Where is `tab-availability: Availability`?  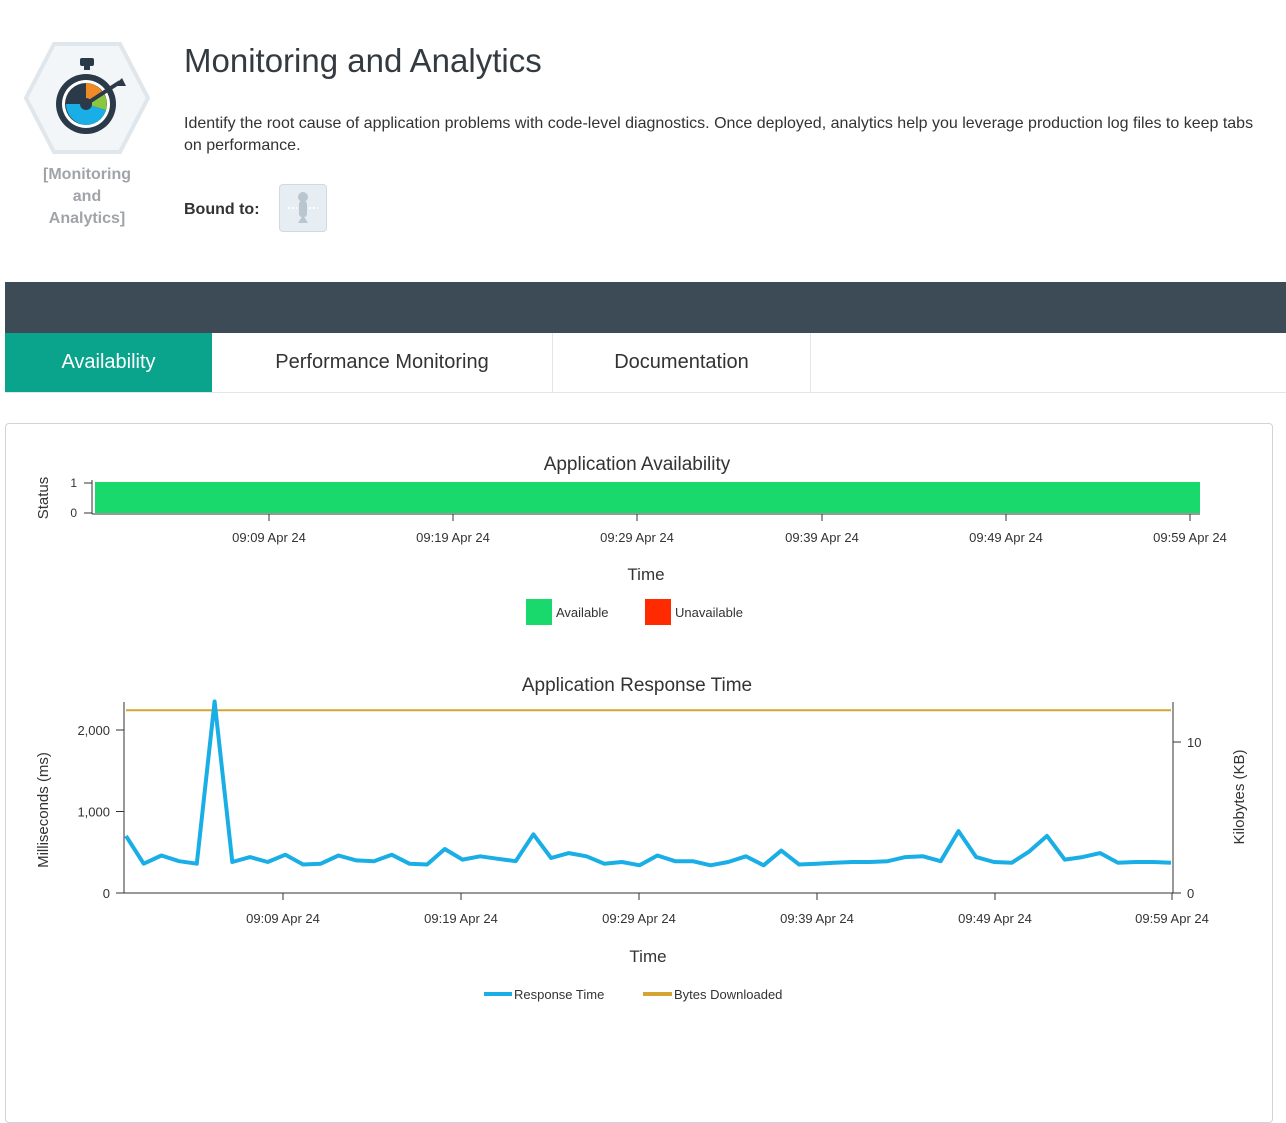 tab-availability: Availability is located at coordinates (108, 362).